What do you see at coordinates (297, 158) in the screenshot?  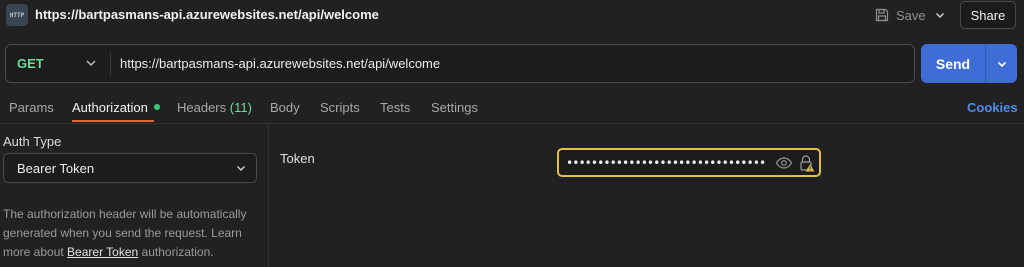 I see `token-label: Token` at bounding box center [297, 158].